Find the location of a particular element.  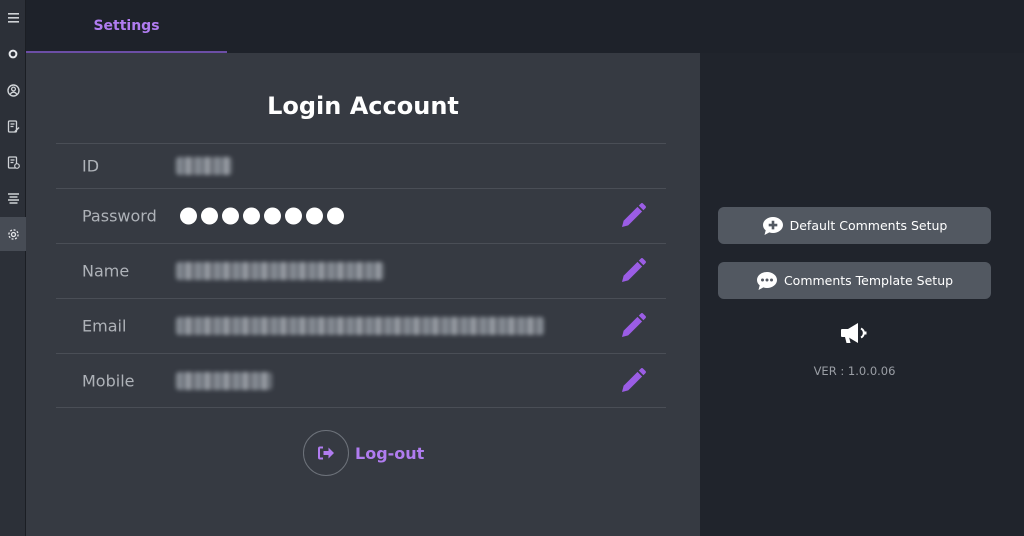

version-text: VER : 1.0.0.06 is located at coordinates (854, 371).